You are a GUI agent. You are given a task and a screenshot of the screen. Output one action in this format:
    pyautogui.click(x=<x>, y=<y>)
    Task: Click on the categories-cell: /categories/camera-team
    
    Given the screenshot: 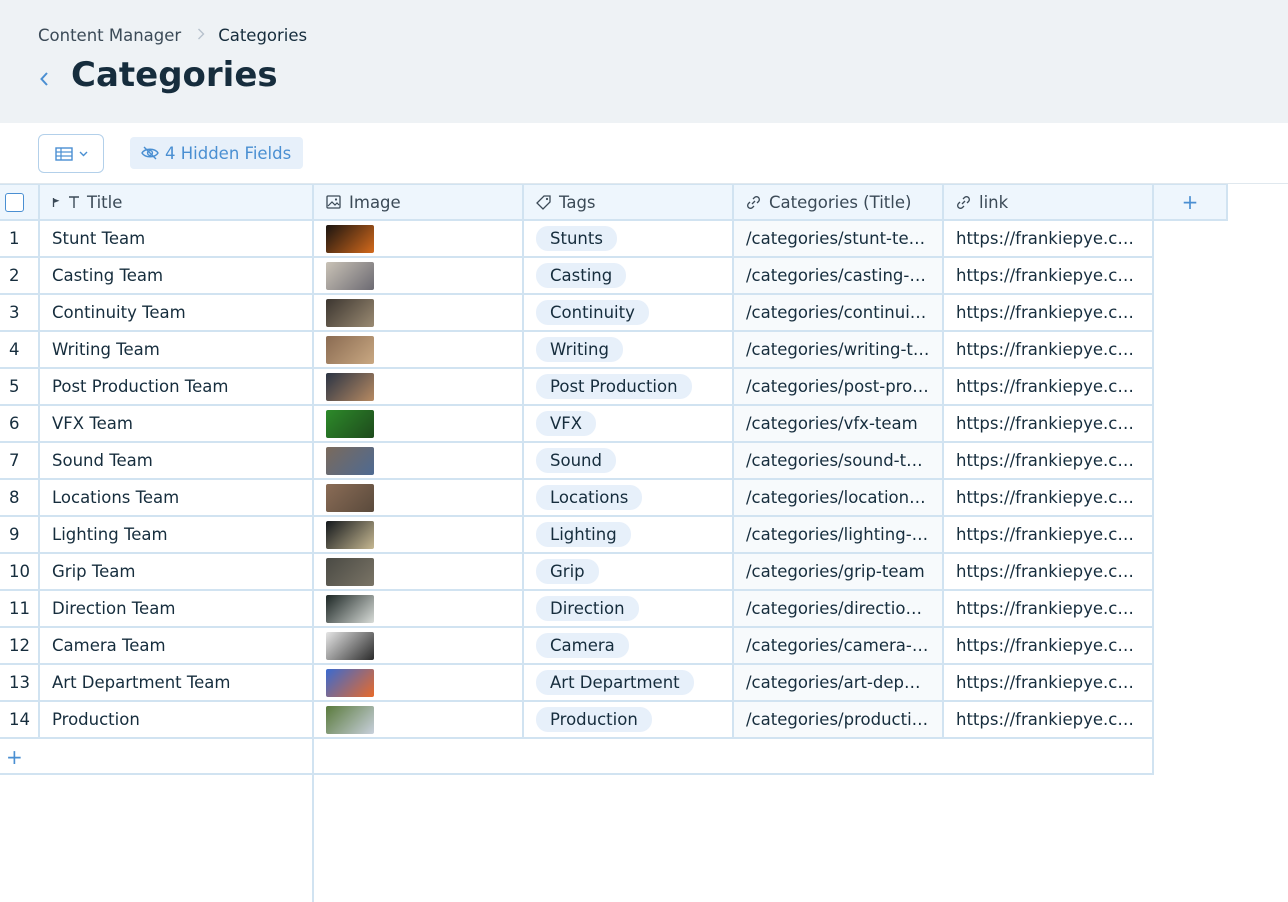 What is the action you would take?
    pyautogui.click(x=839, y=646)
    